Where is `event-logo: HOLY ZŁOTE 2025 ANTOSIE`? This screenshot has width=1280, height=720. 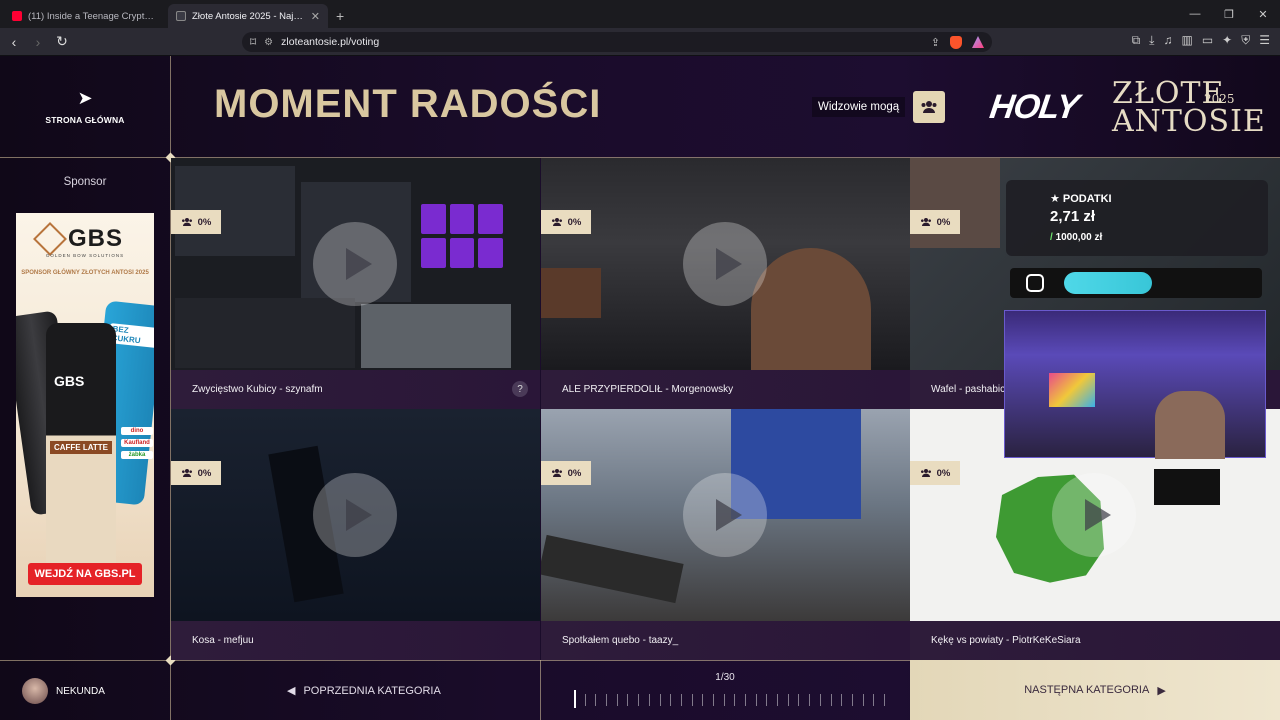 event-logo: HOLY ZŁOTE 2025 ANTOSIE is located at coordinates (1125, 106).